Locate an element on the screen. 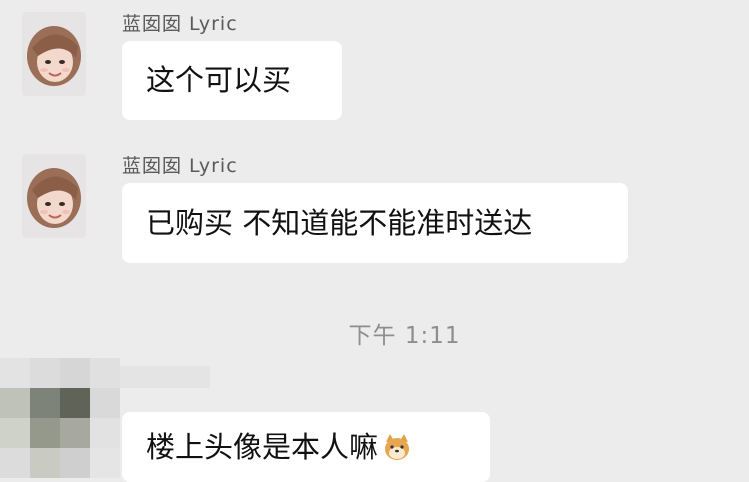  pixelated-sender-name is located at coordinates (165, 377).